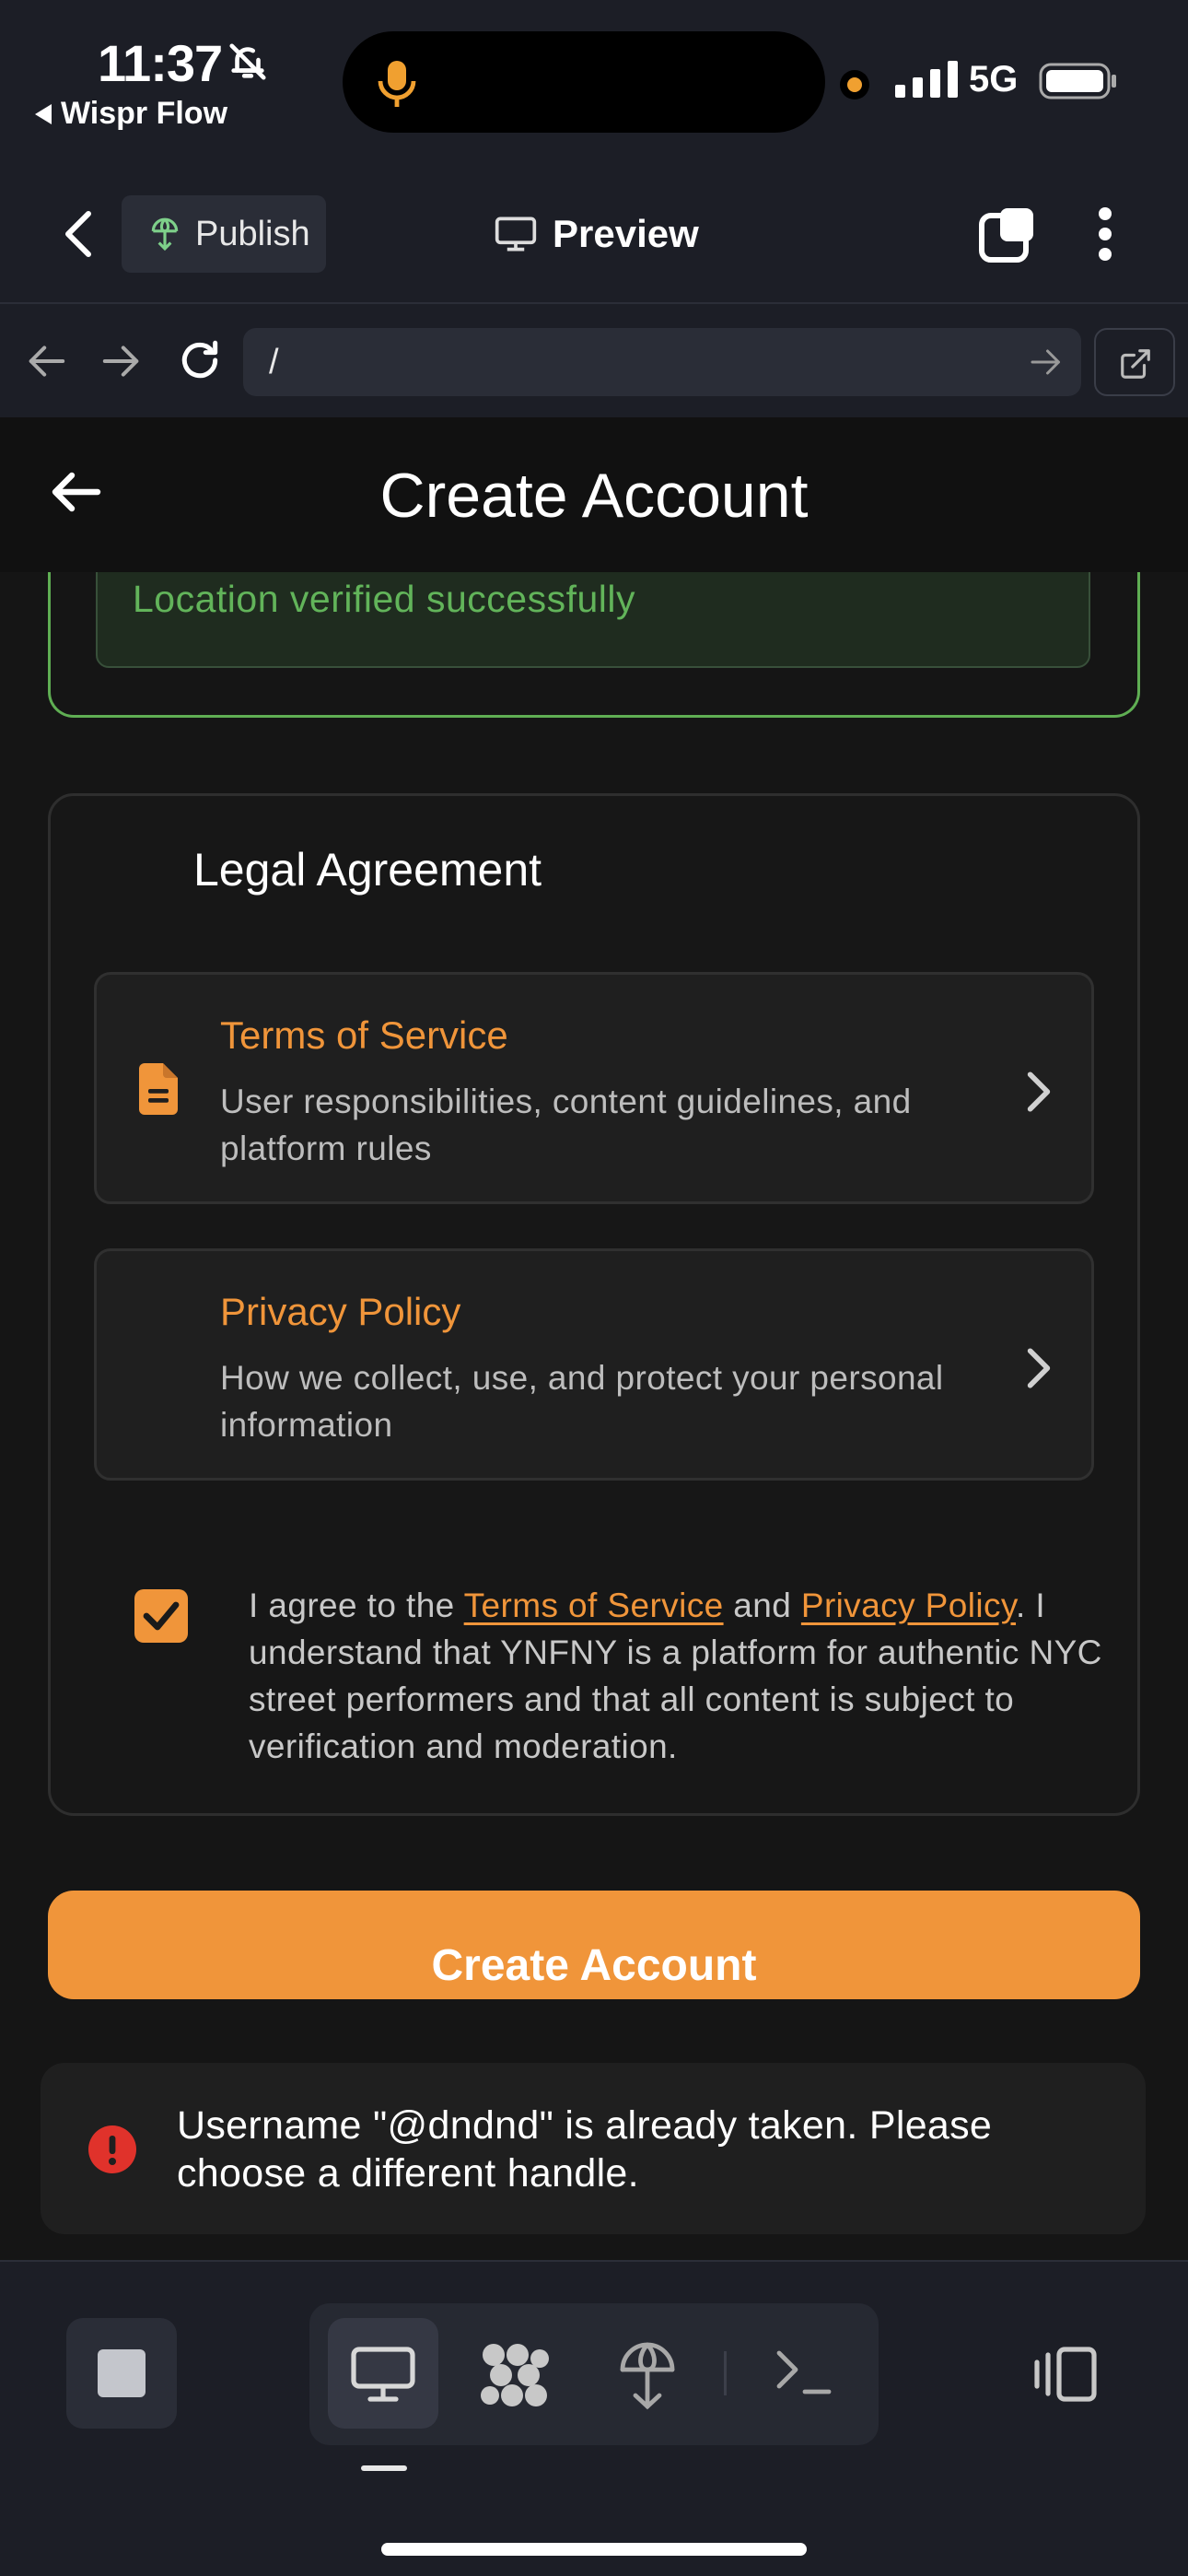  Describe the element at coordinates (384, 2468) in the screenshot. I see `active-tool-indicator` at that location.